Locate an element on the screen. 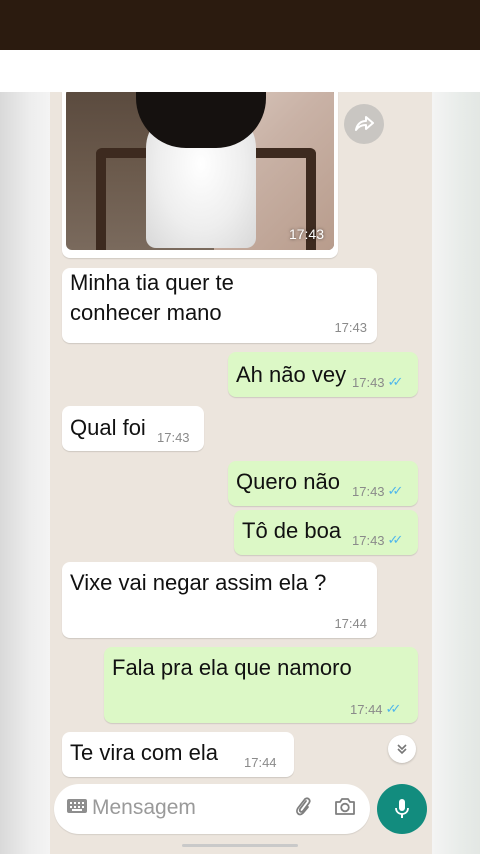 The width and height of the screenshot is (480, 854). message-text: Ah não vey is located at coordinates (291, 374).